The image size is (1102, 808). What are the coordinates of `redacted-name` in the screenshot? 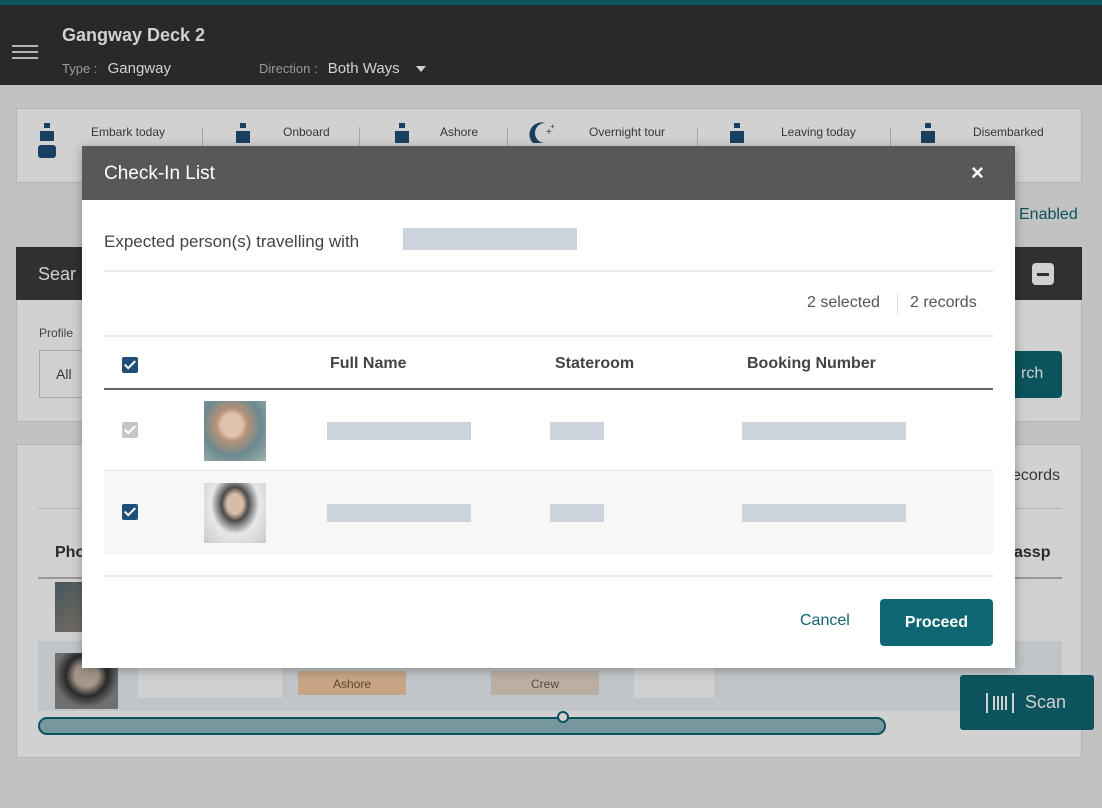 It's located at (490, 239).